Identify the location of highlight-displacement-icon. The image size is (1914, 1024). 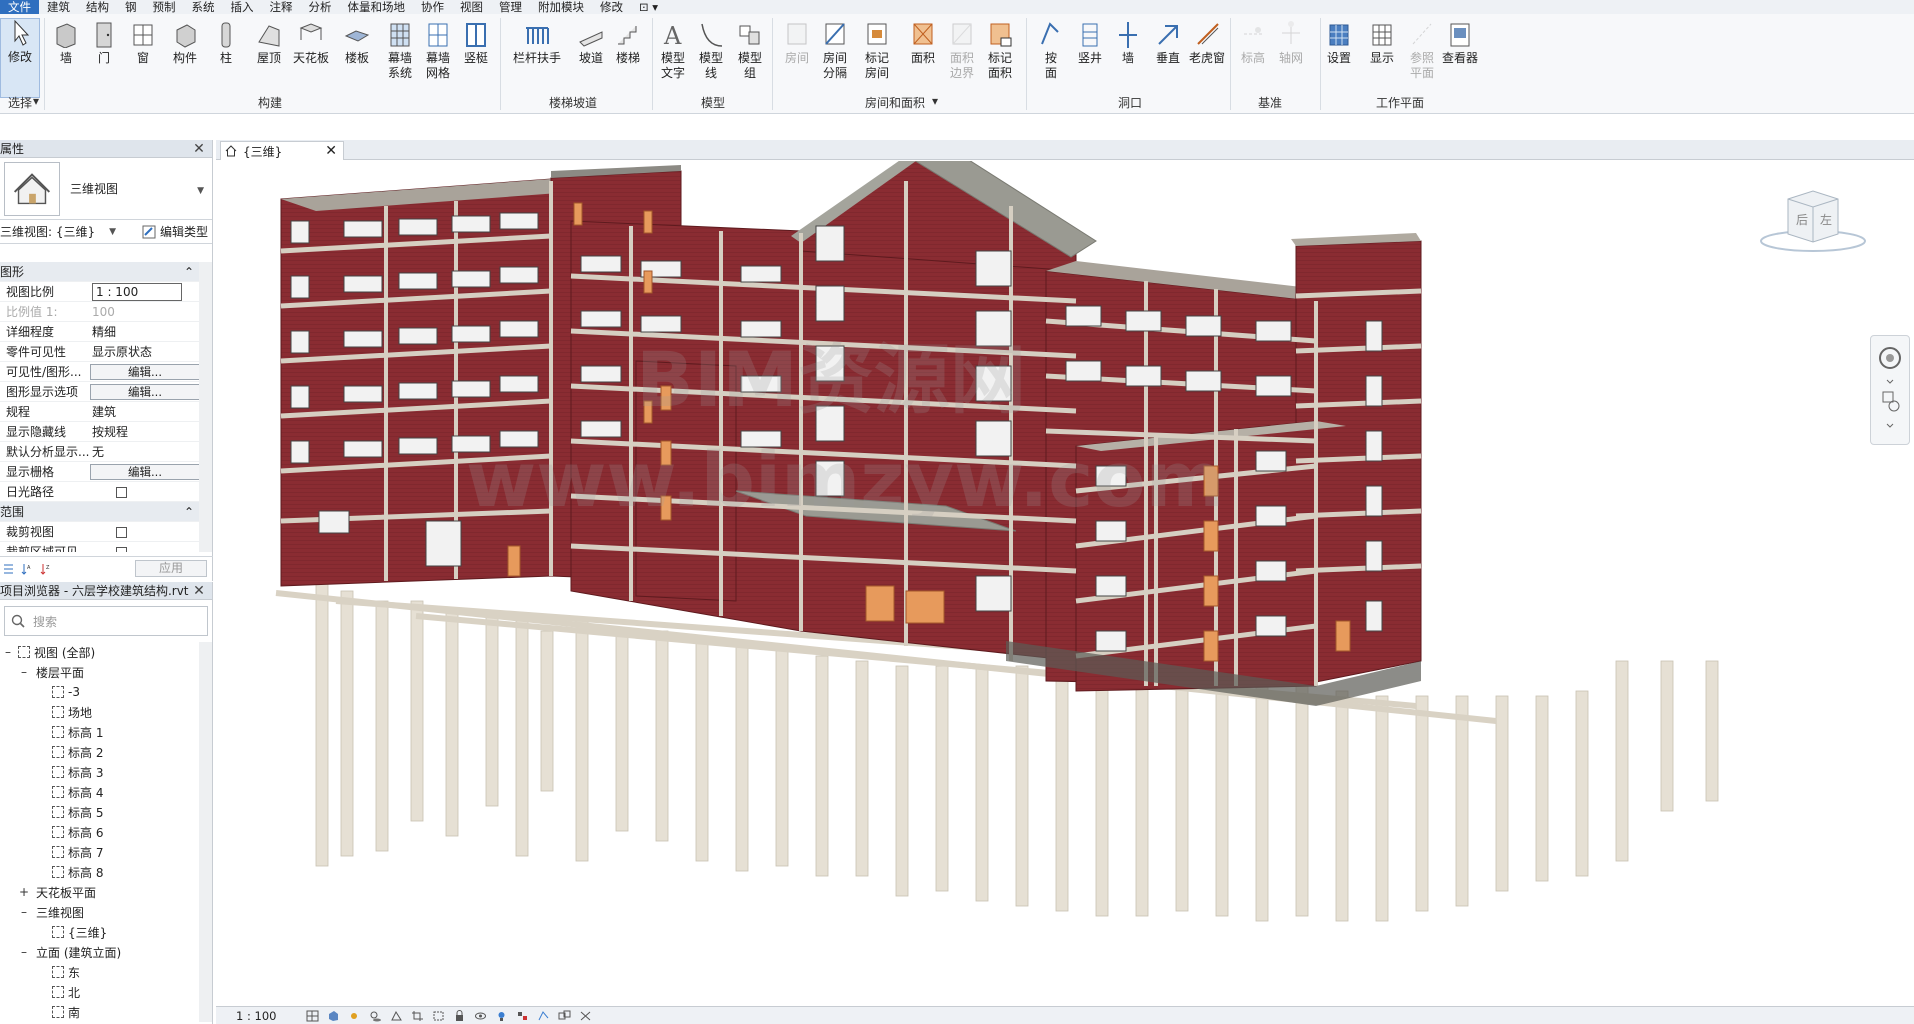
(564, 1016).